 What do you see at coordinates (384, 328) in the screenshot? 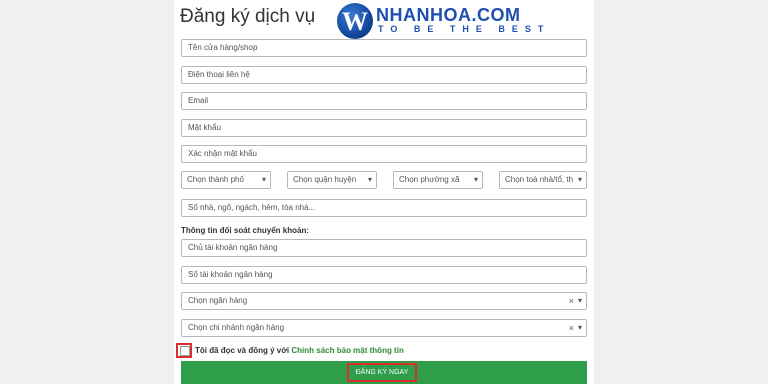
I see `branch-select: Chọn chi nhánh ngân hàng × ▾` at bounding box center [384, 328].